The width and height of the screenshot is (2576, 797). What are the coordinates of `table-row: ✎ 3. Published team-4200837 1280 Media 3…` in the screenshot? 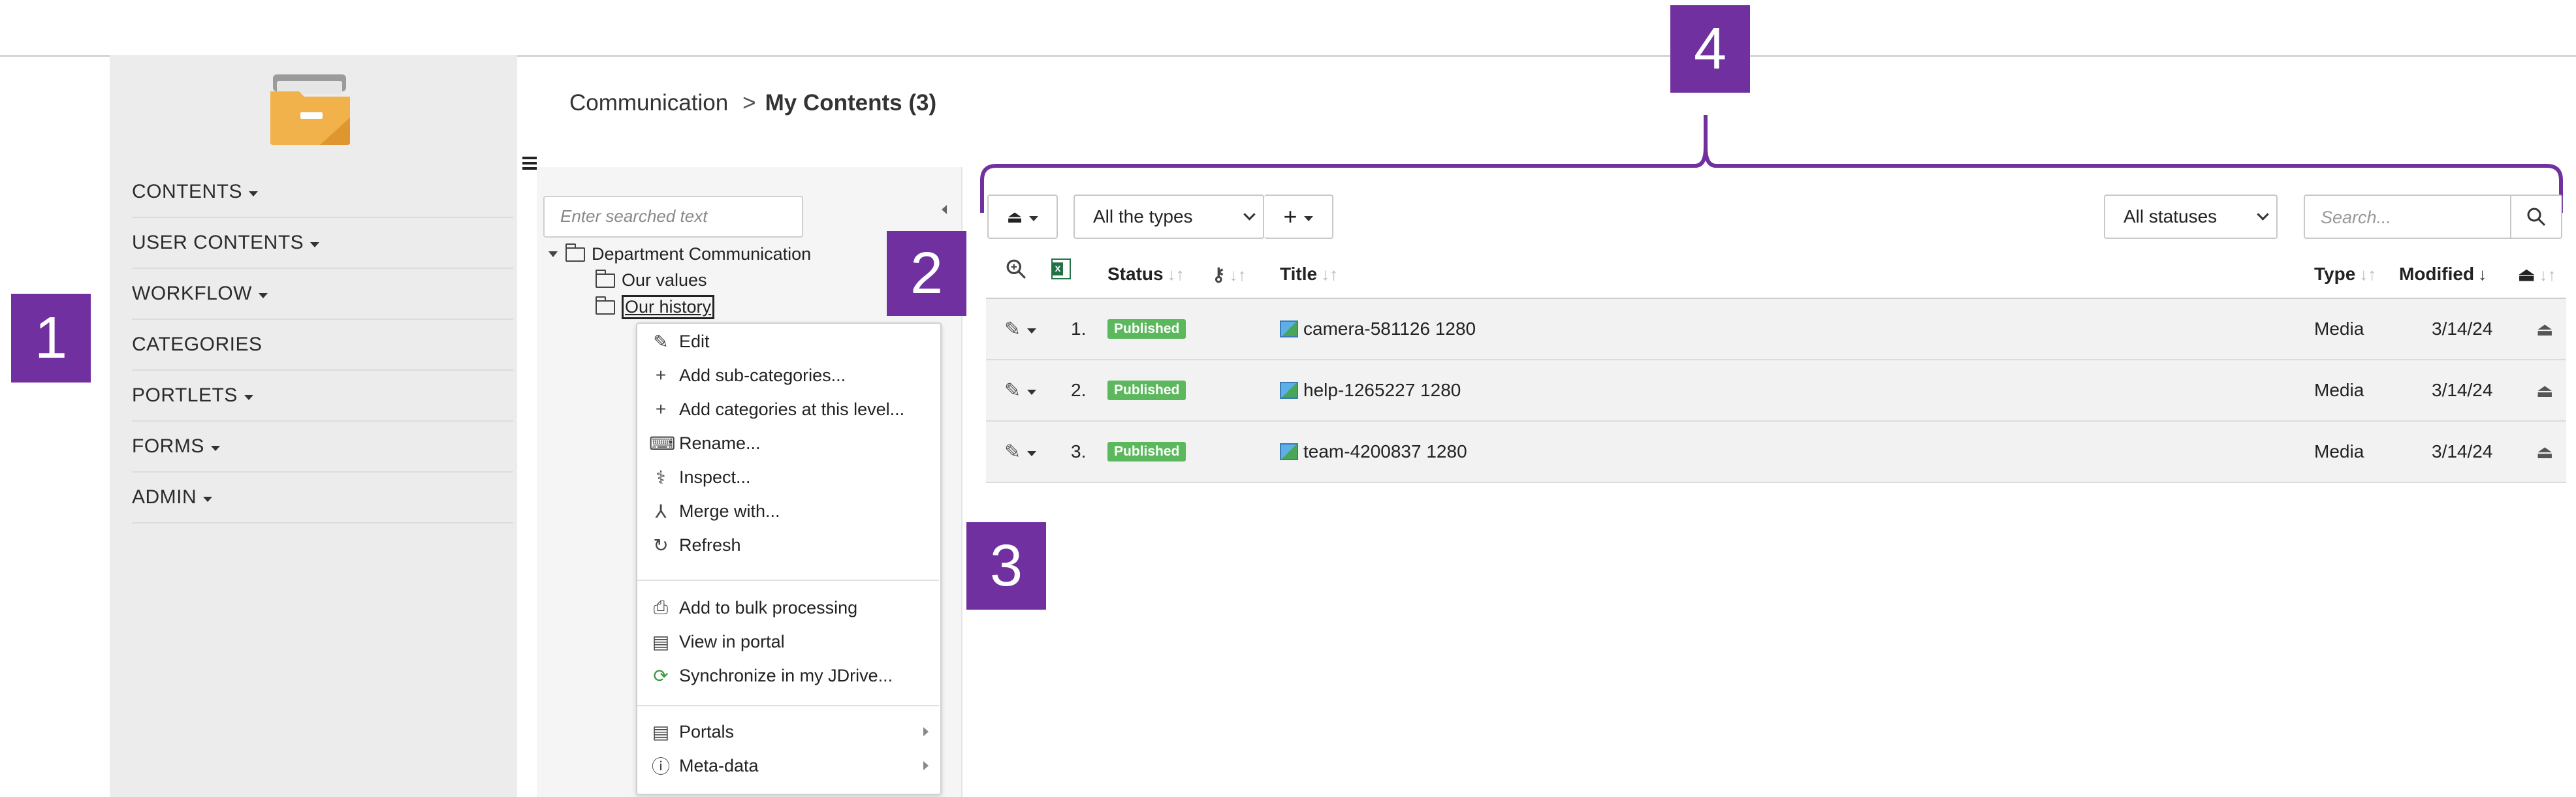 It's located at (1776, 452).